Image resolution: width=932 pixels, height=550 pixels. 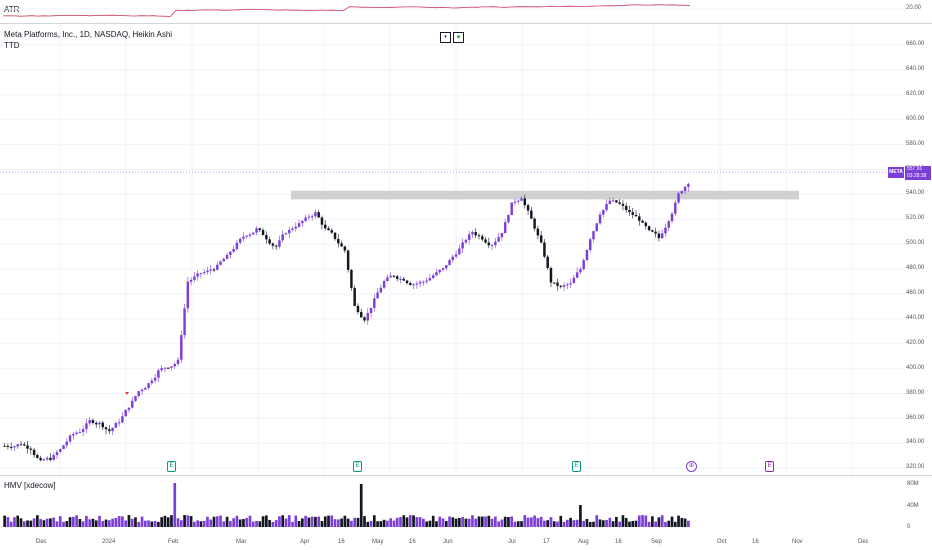 What do you see at coordinates (769, 466) in the screenshot?
I see `earnings-marker-future: E` at bounding box center [769, 466].